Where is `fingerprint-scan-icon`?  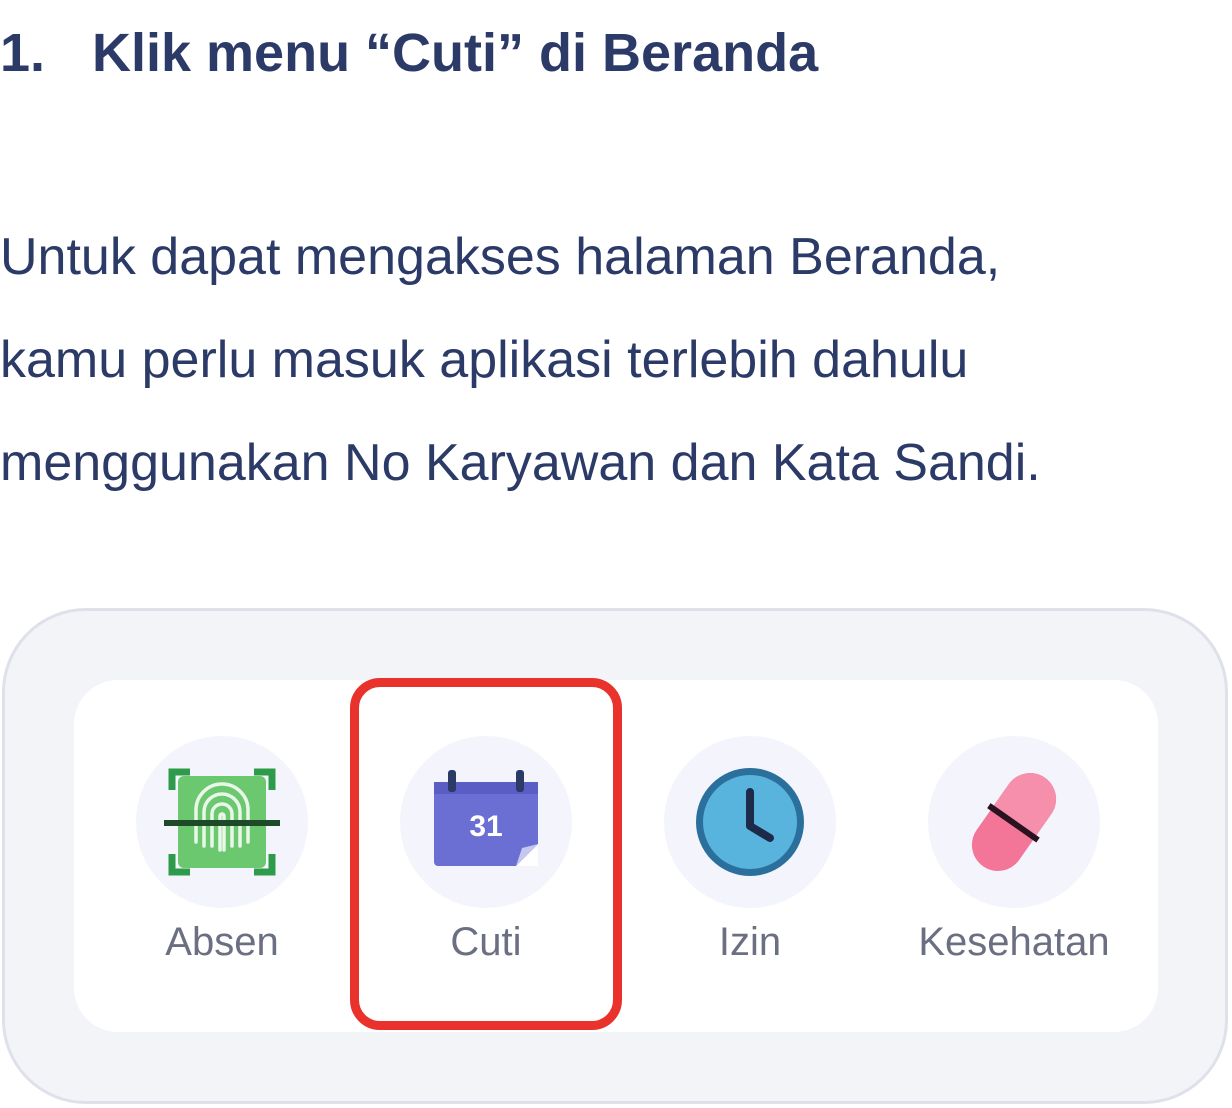 fingerprint-scan-icon is located at coordinates (222, 822).